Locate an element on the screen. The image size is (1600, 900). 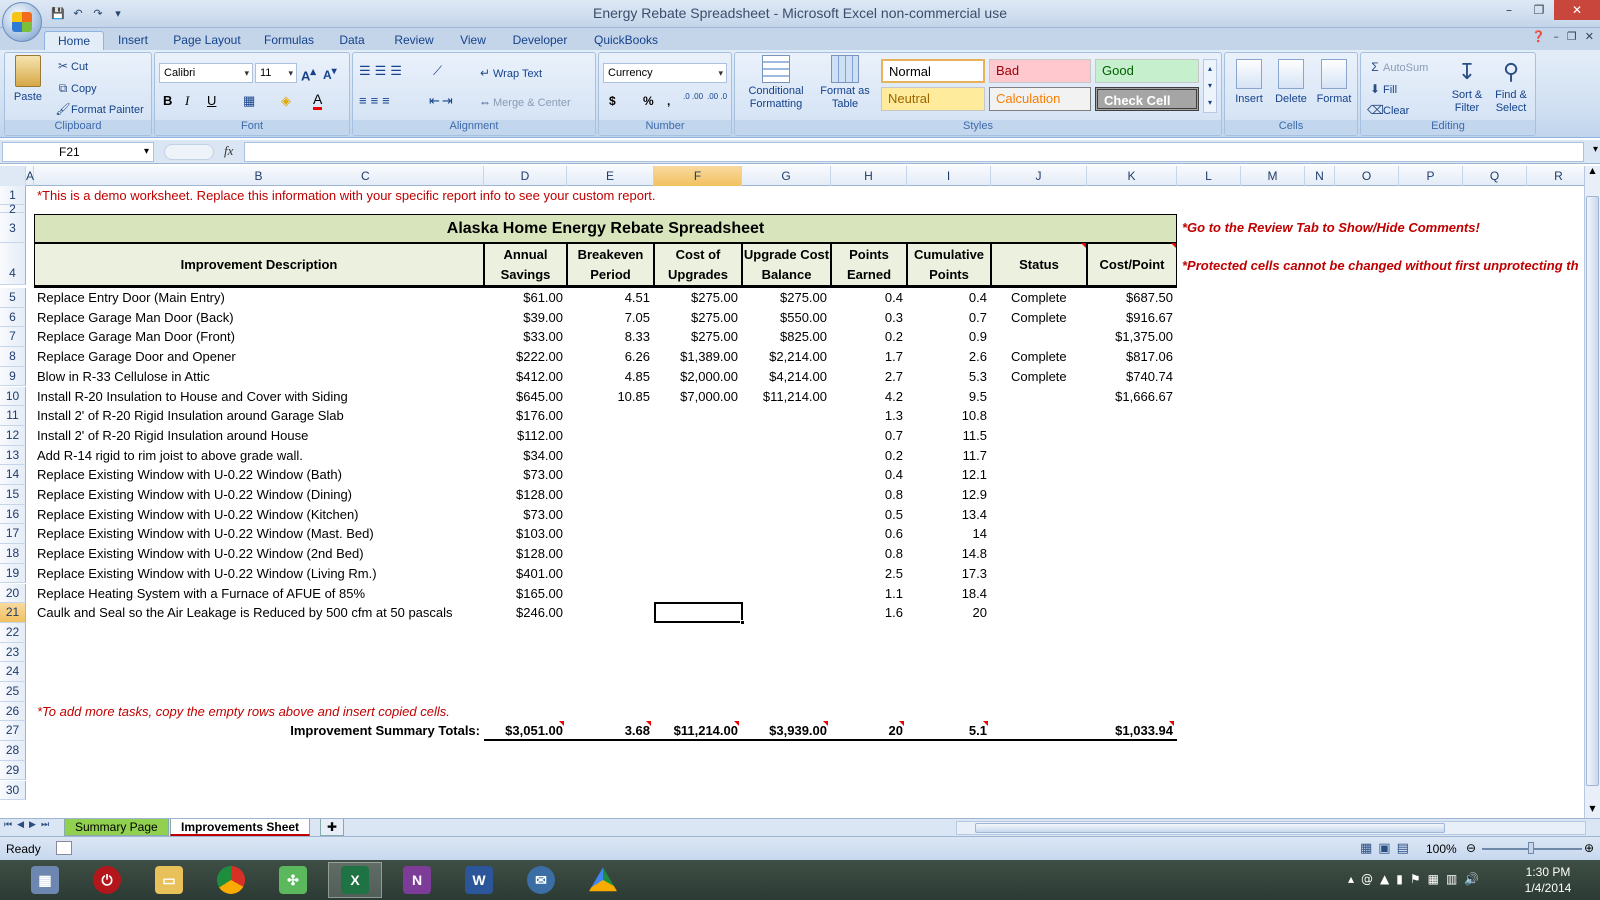
row-10-g: $11,214.00 is located at coordinates (784, 396).